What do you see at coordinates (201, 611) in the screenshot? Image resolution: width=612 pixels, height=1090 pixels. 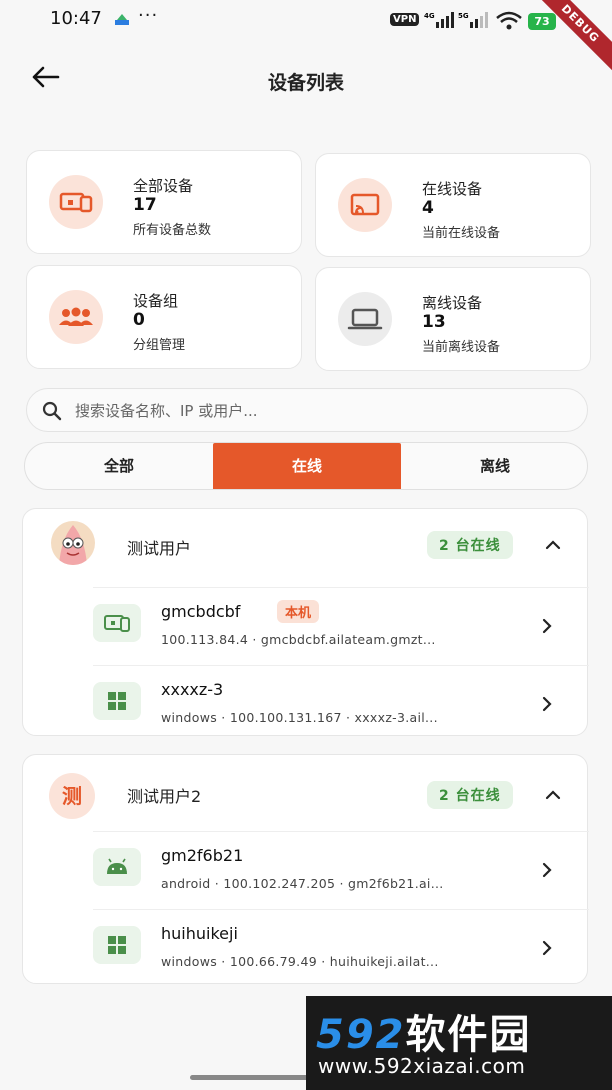 I see `device-name: gmcbdcbf` at bounding box center [201, 611].